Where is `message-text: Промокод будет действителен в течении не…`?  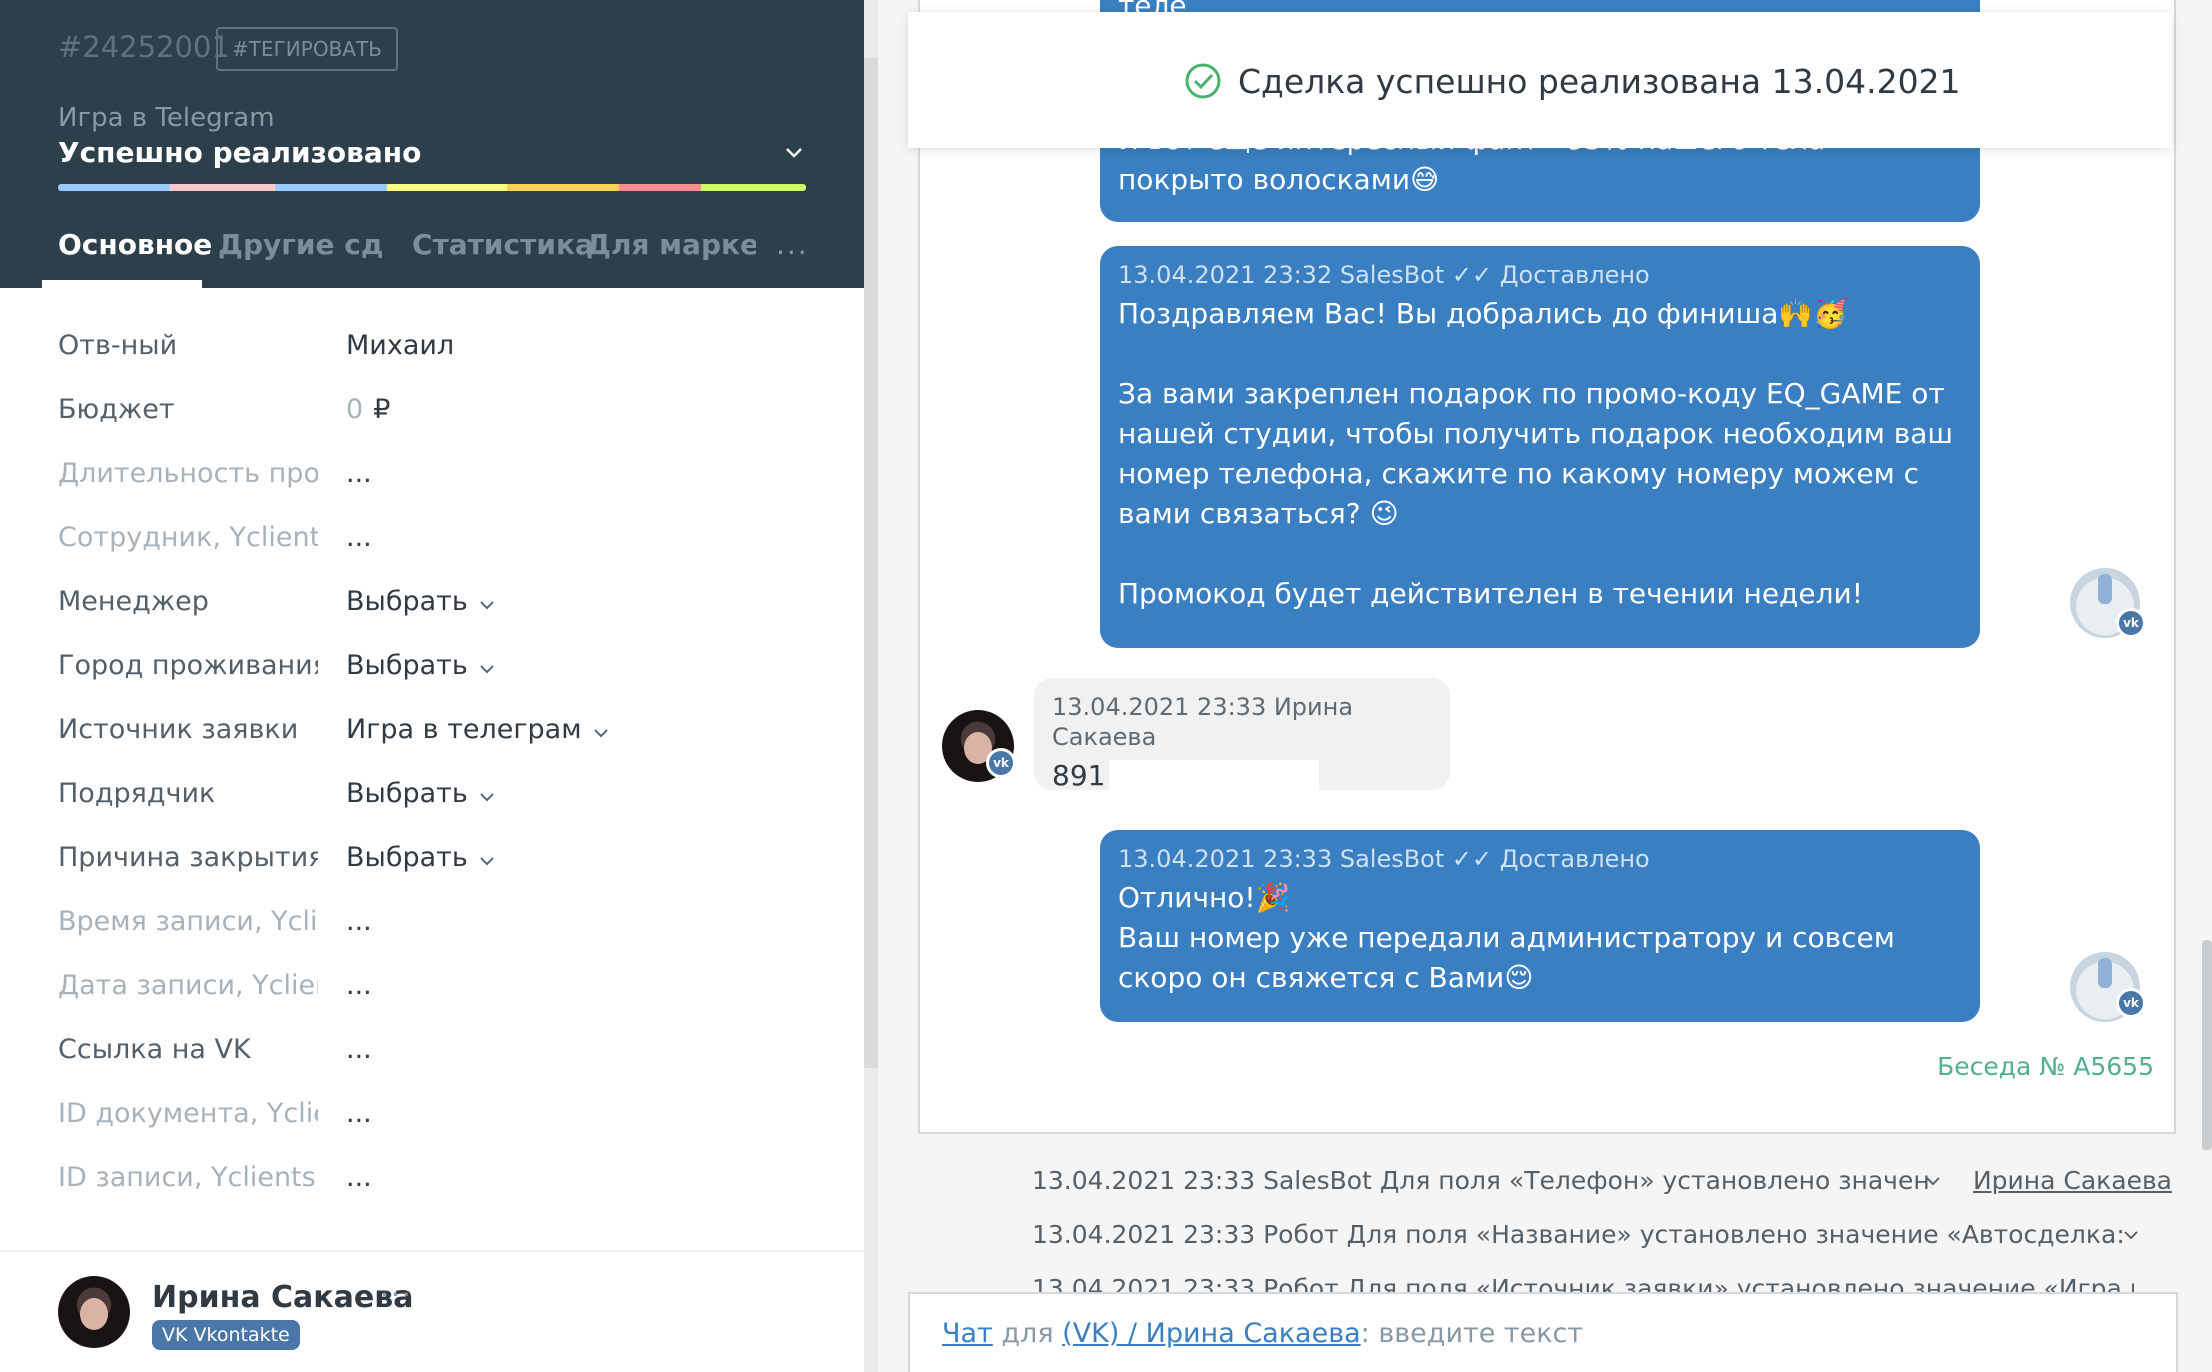
message-text: Промокод будет действителен в течении не… is located at coordinates (1490, 593).